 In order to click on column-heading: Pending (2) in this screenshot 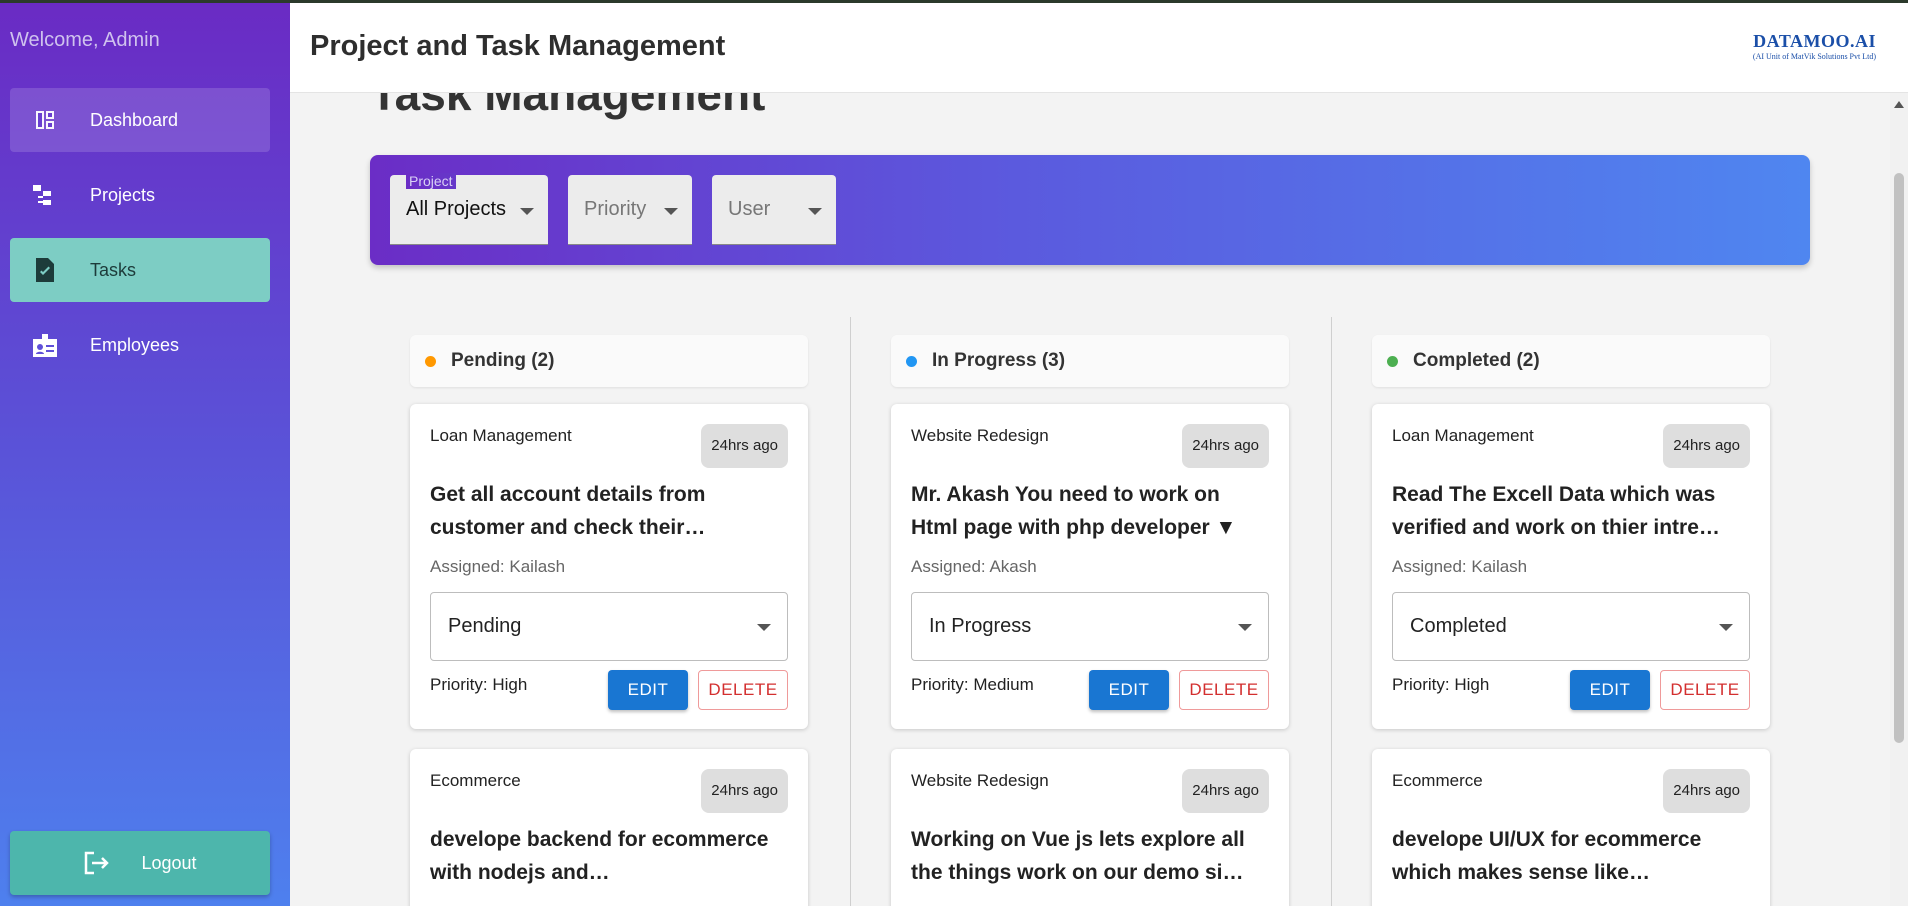, I will do `click(503, 360)`.